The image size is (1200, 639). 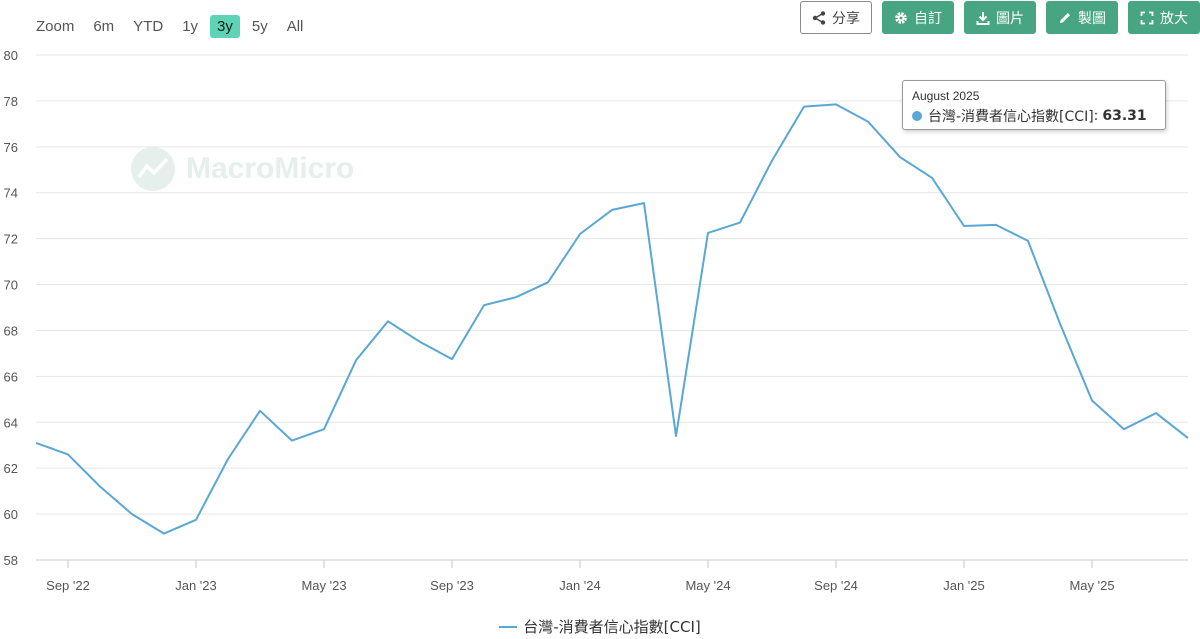 I want to click on tooltip-date: August 2025, so click(x=946, y=96).